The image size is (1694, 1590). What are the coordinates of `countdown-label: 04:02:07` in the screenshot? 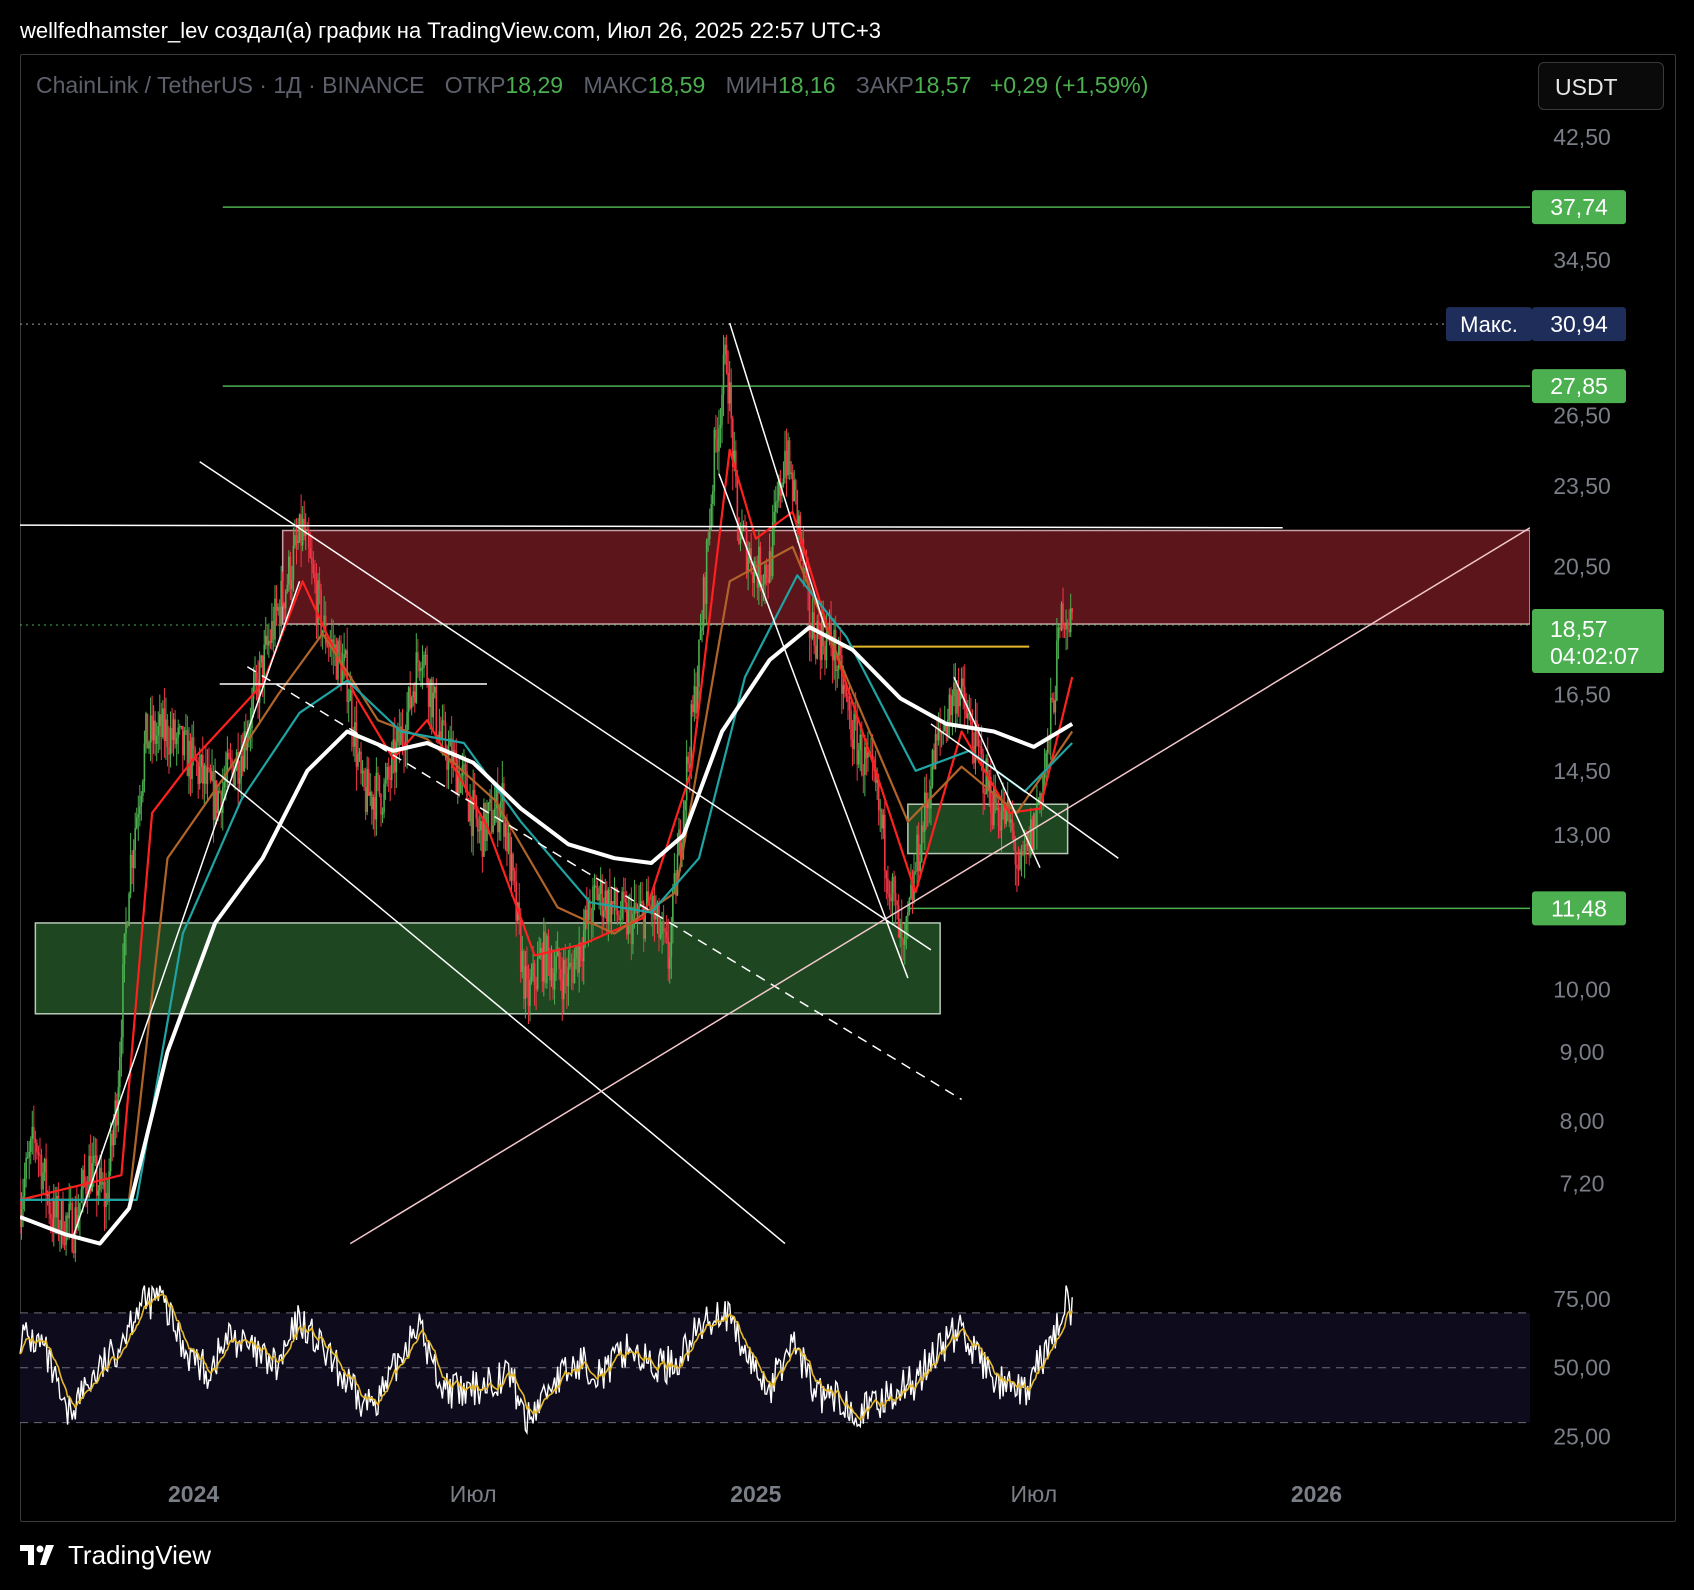 It's located at (1595, 656).